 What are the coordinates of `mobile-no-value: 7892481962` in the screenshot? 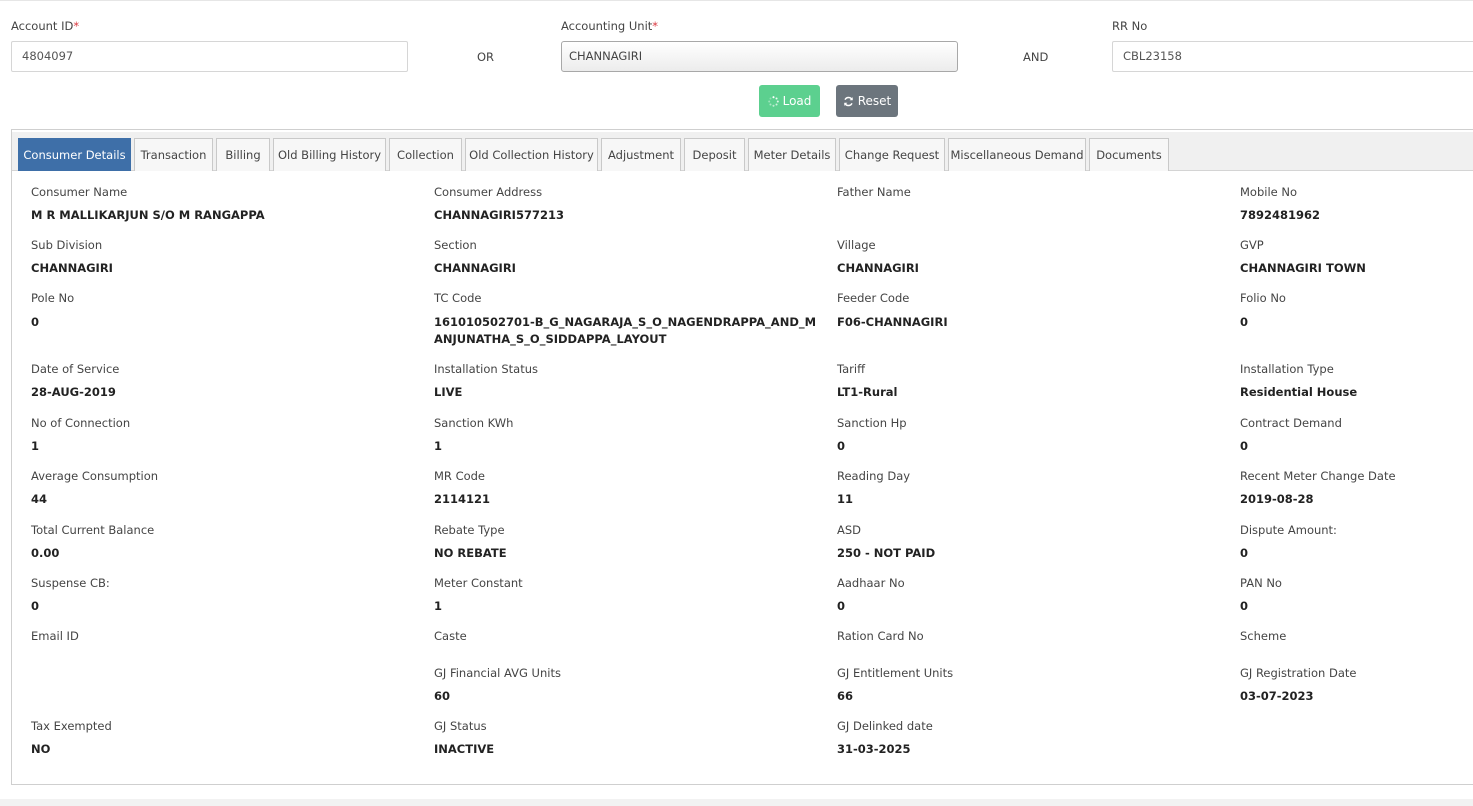 It's located at (1280, 215).